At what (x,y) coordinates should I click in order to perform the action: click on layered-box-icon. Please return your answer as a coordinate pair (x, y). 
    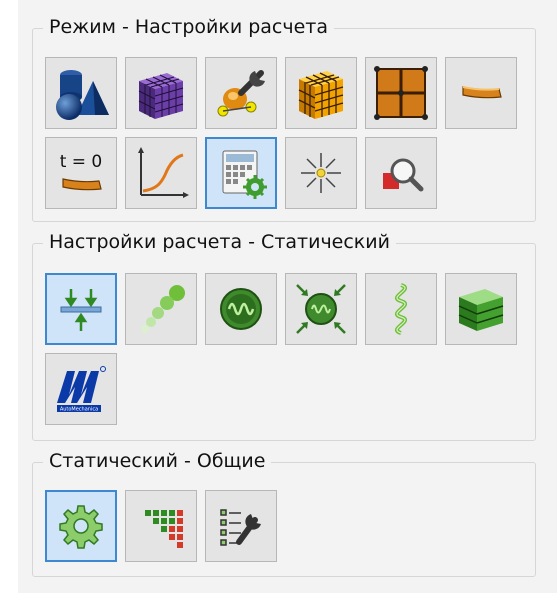
    Looking at the image, I should click on (481, 310).